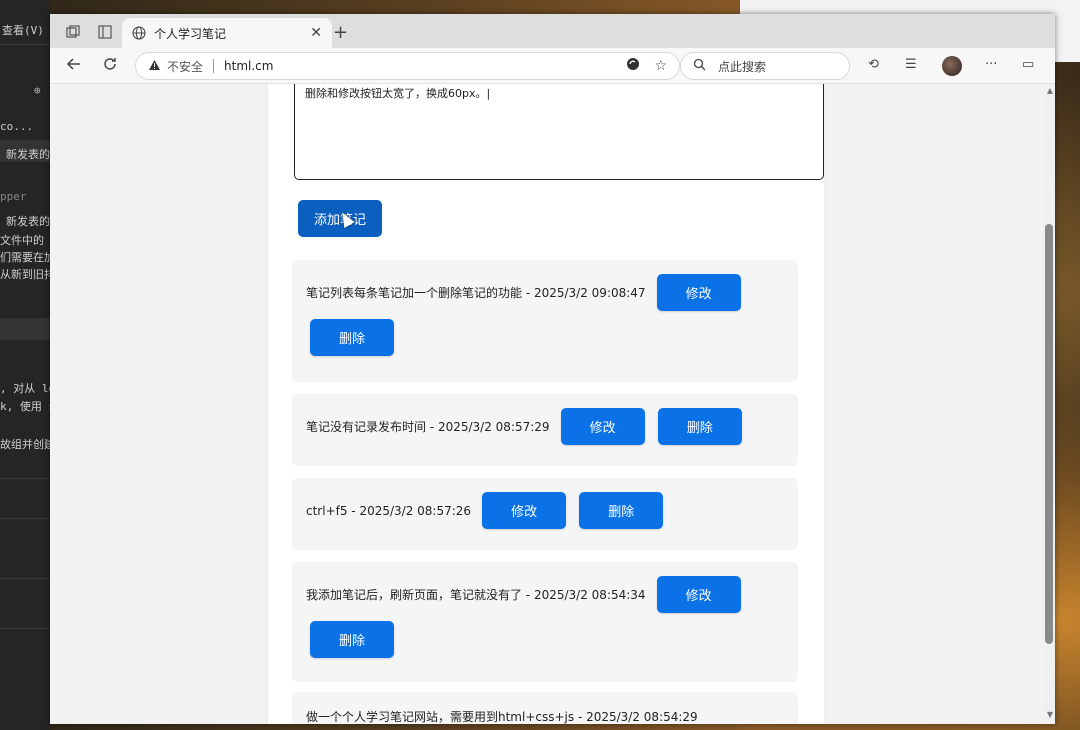  I want to click on search-box: 点此搜索, so click(765, 66).